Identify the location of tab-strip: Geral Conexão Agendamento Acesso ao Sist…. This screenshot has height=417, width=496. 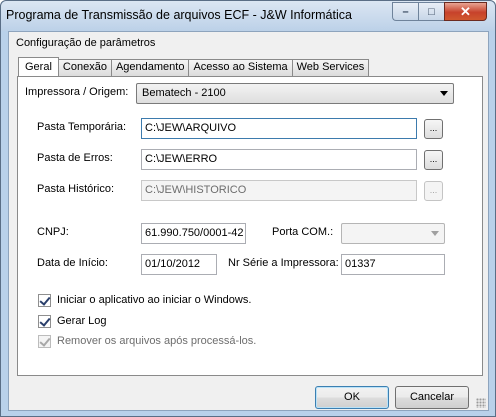
(194, 66).